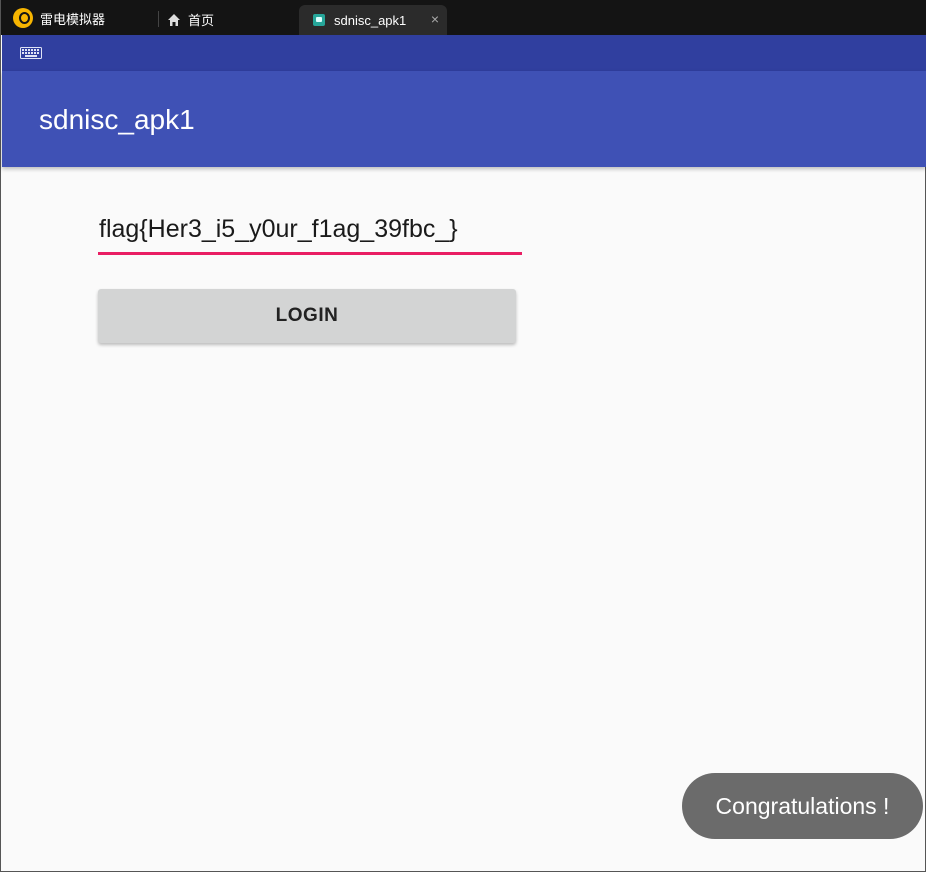 The width and height of the screenshot is (926, 872). What do you see at coordinates (158, 19) in the screenshot?
I see `tab-divider` at bounding box center [158, 19].